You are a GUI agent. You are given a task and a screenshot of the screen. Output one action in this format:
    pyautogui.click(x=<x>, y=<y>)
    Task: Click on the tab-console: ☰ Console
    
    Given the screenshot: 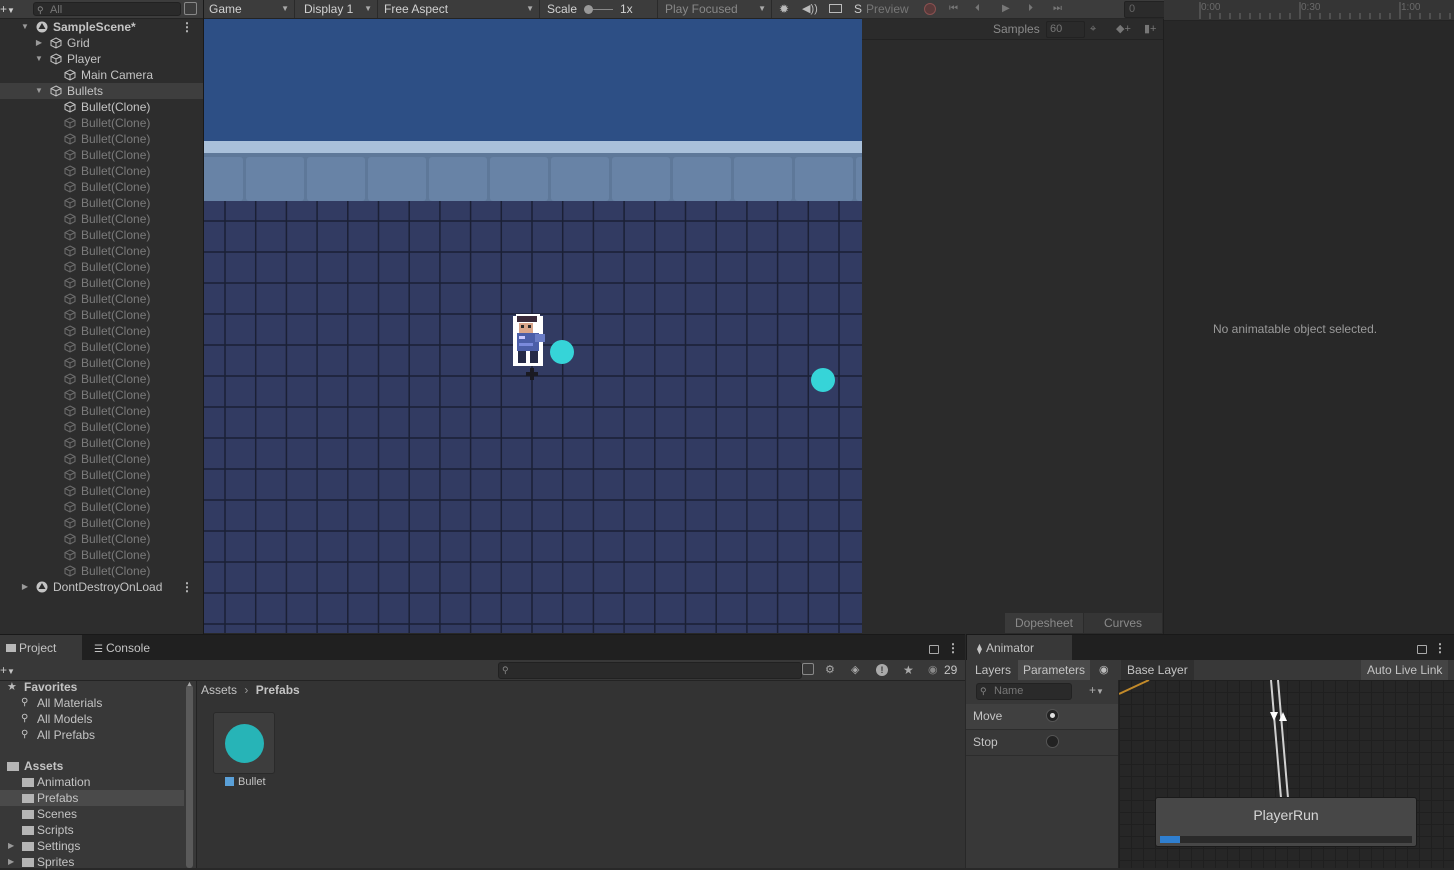 What is the action you would take?
    pyautogui.click(x=128, y=648)
    